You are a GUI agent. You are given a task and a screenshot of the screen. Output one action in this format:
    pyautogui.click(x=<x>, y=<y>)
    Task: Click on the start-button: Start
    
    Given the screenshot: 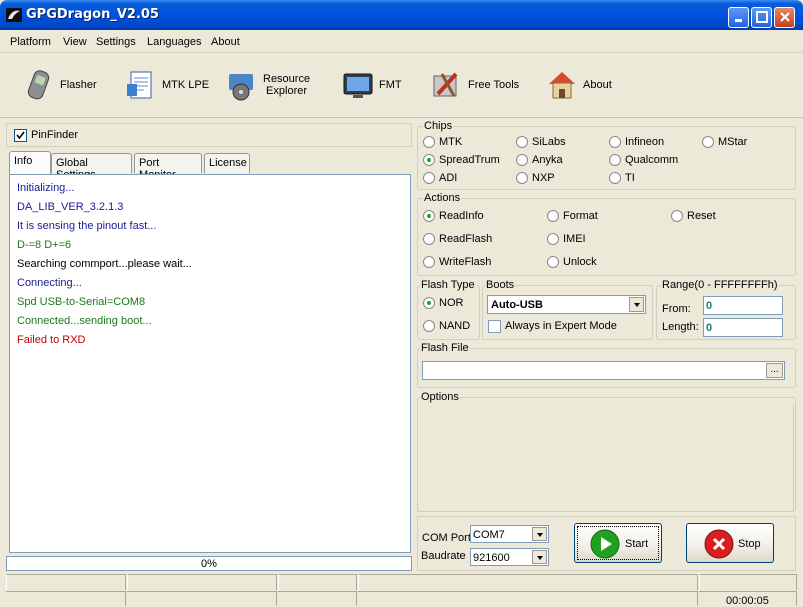 What is the action you would take?
    pyautogui.click(x=618, y=543)
    